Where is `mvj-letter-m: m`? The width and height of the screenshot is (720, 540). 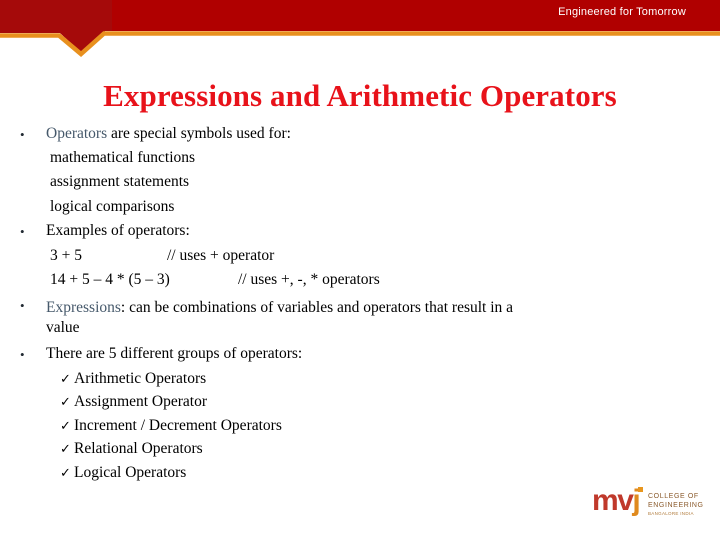
mvj-letter-m: m is located at coordinates (605, 500).